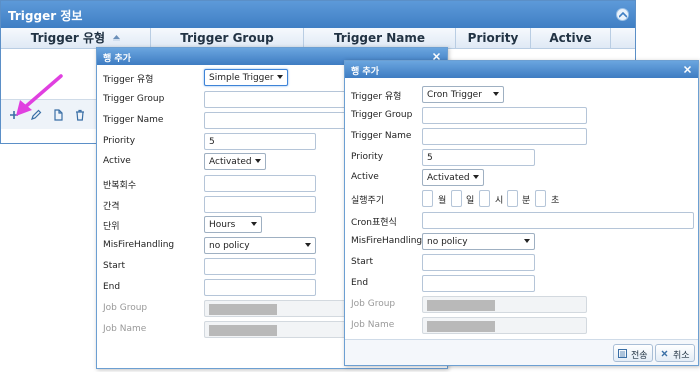  What do you see at coordinates (675, 353) in the screenshot?
I see `cancel-button: 취소` at bounding box center [675, 353].